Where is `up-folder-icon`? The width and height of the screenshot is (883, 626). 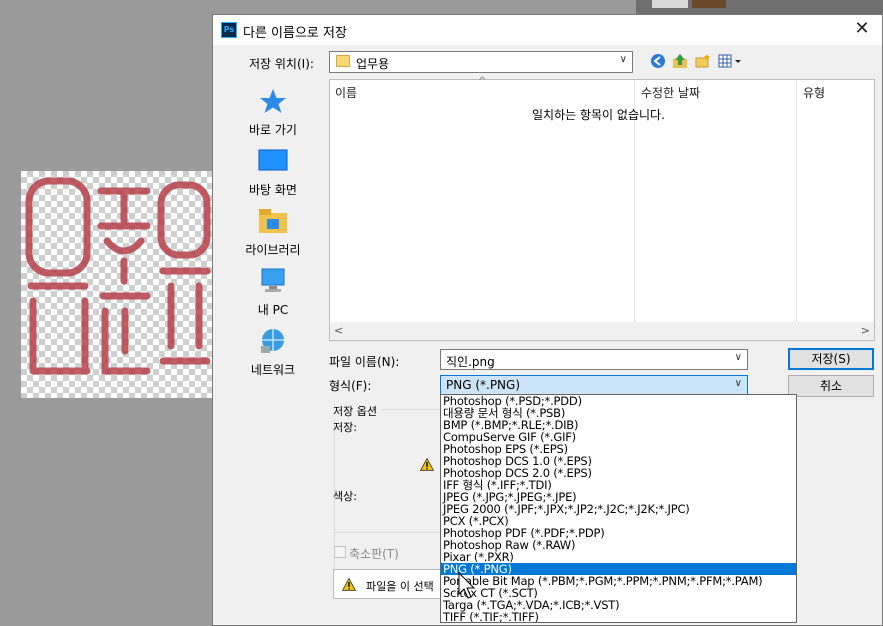 up-folder-icon is located at coordinates (680, 62).